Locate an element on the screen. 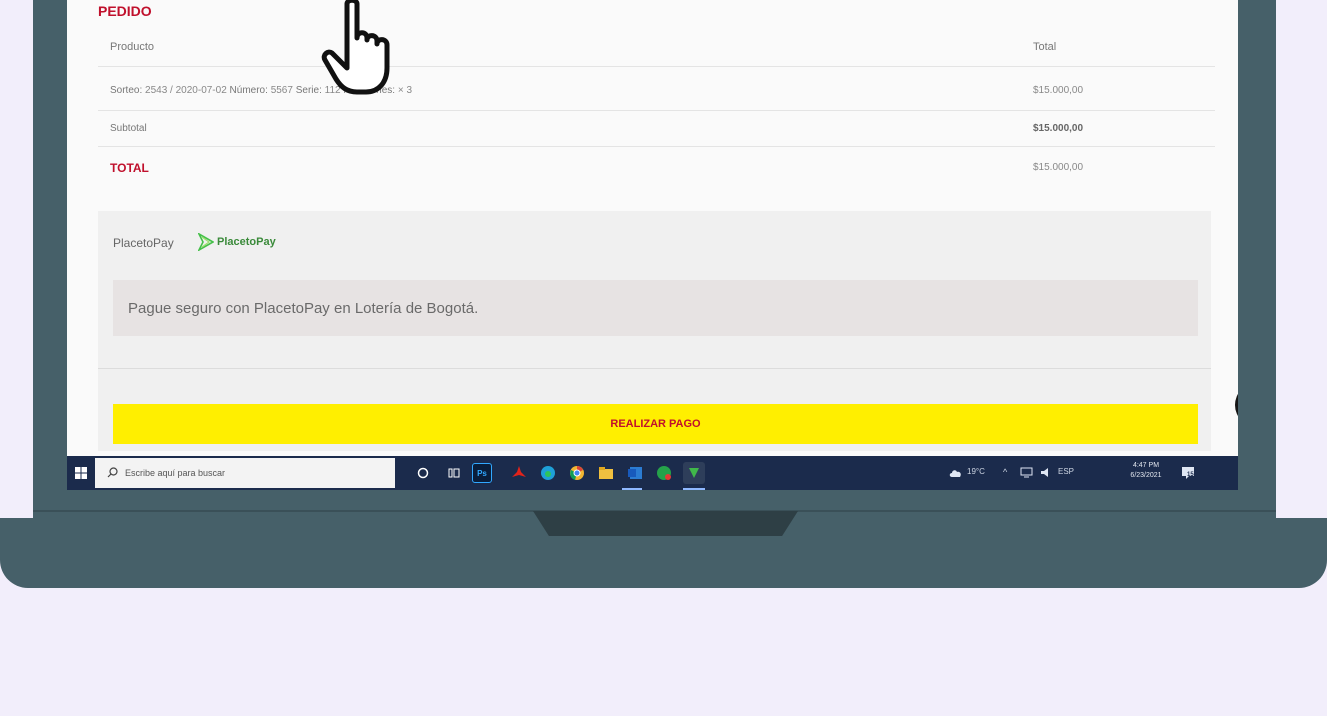 This screenshot has height=716, width=1327. item-divider is located at coordinates (656, 110).